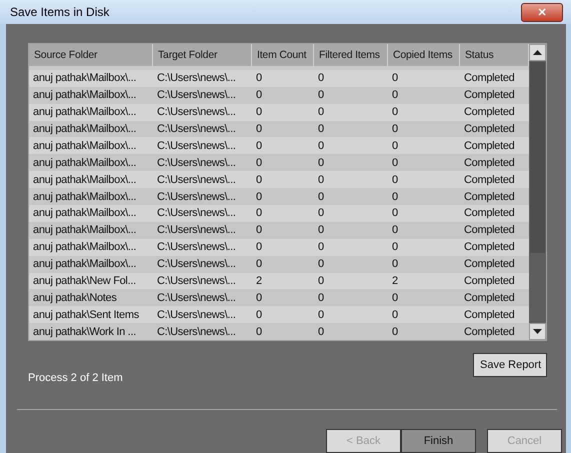  Describe the element at coordinates (438, 441) in the screenshot. I see `finish-button: Finish` at that location.